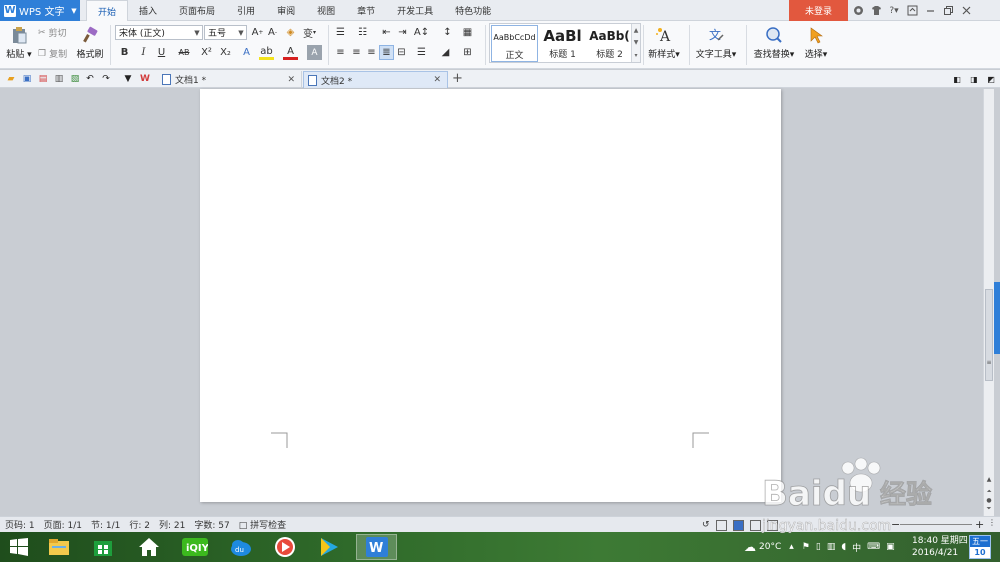 The height and width of the screenshot is (562, 1000). Describe the element at coordinates (103, 547) in the screenshot. I see `taskbar-store` at that location.